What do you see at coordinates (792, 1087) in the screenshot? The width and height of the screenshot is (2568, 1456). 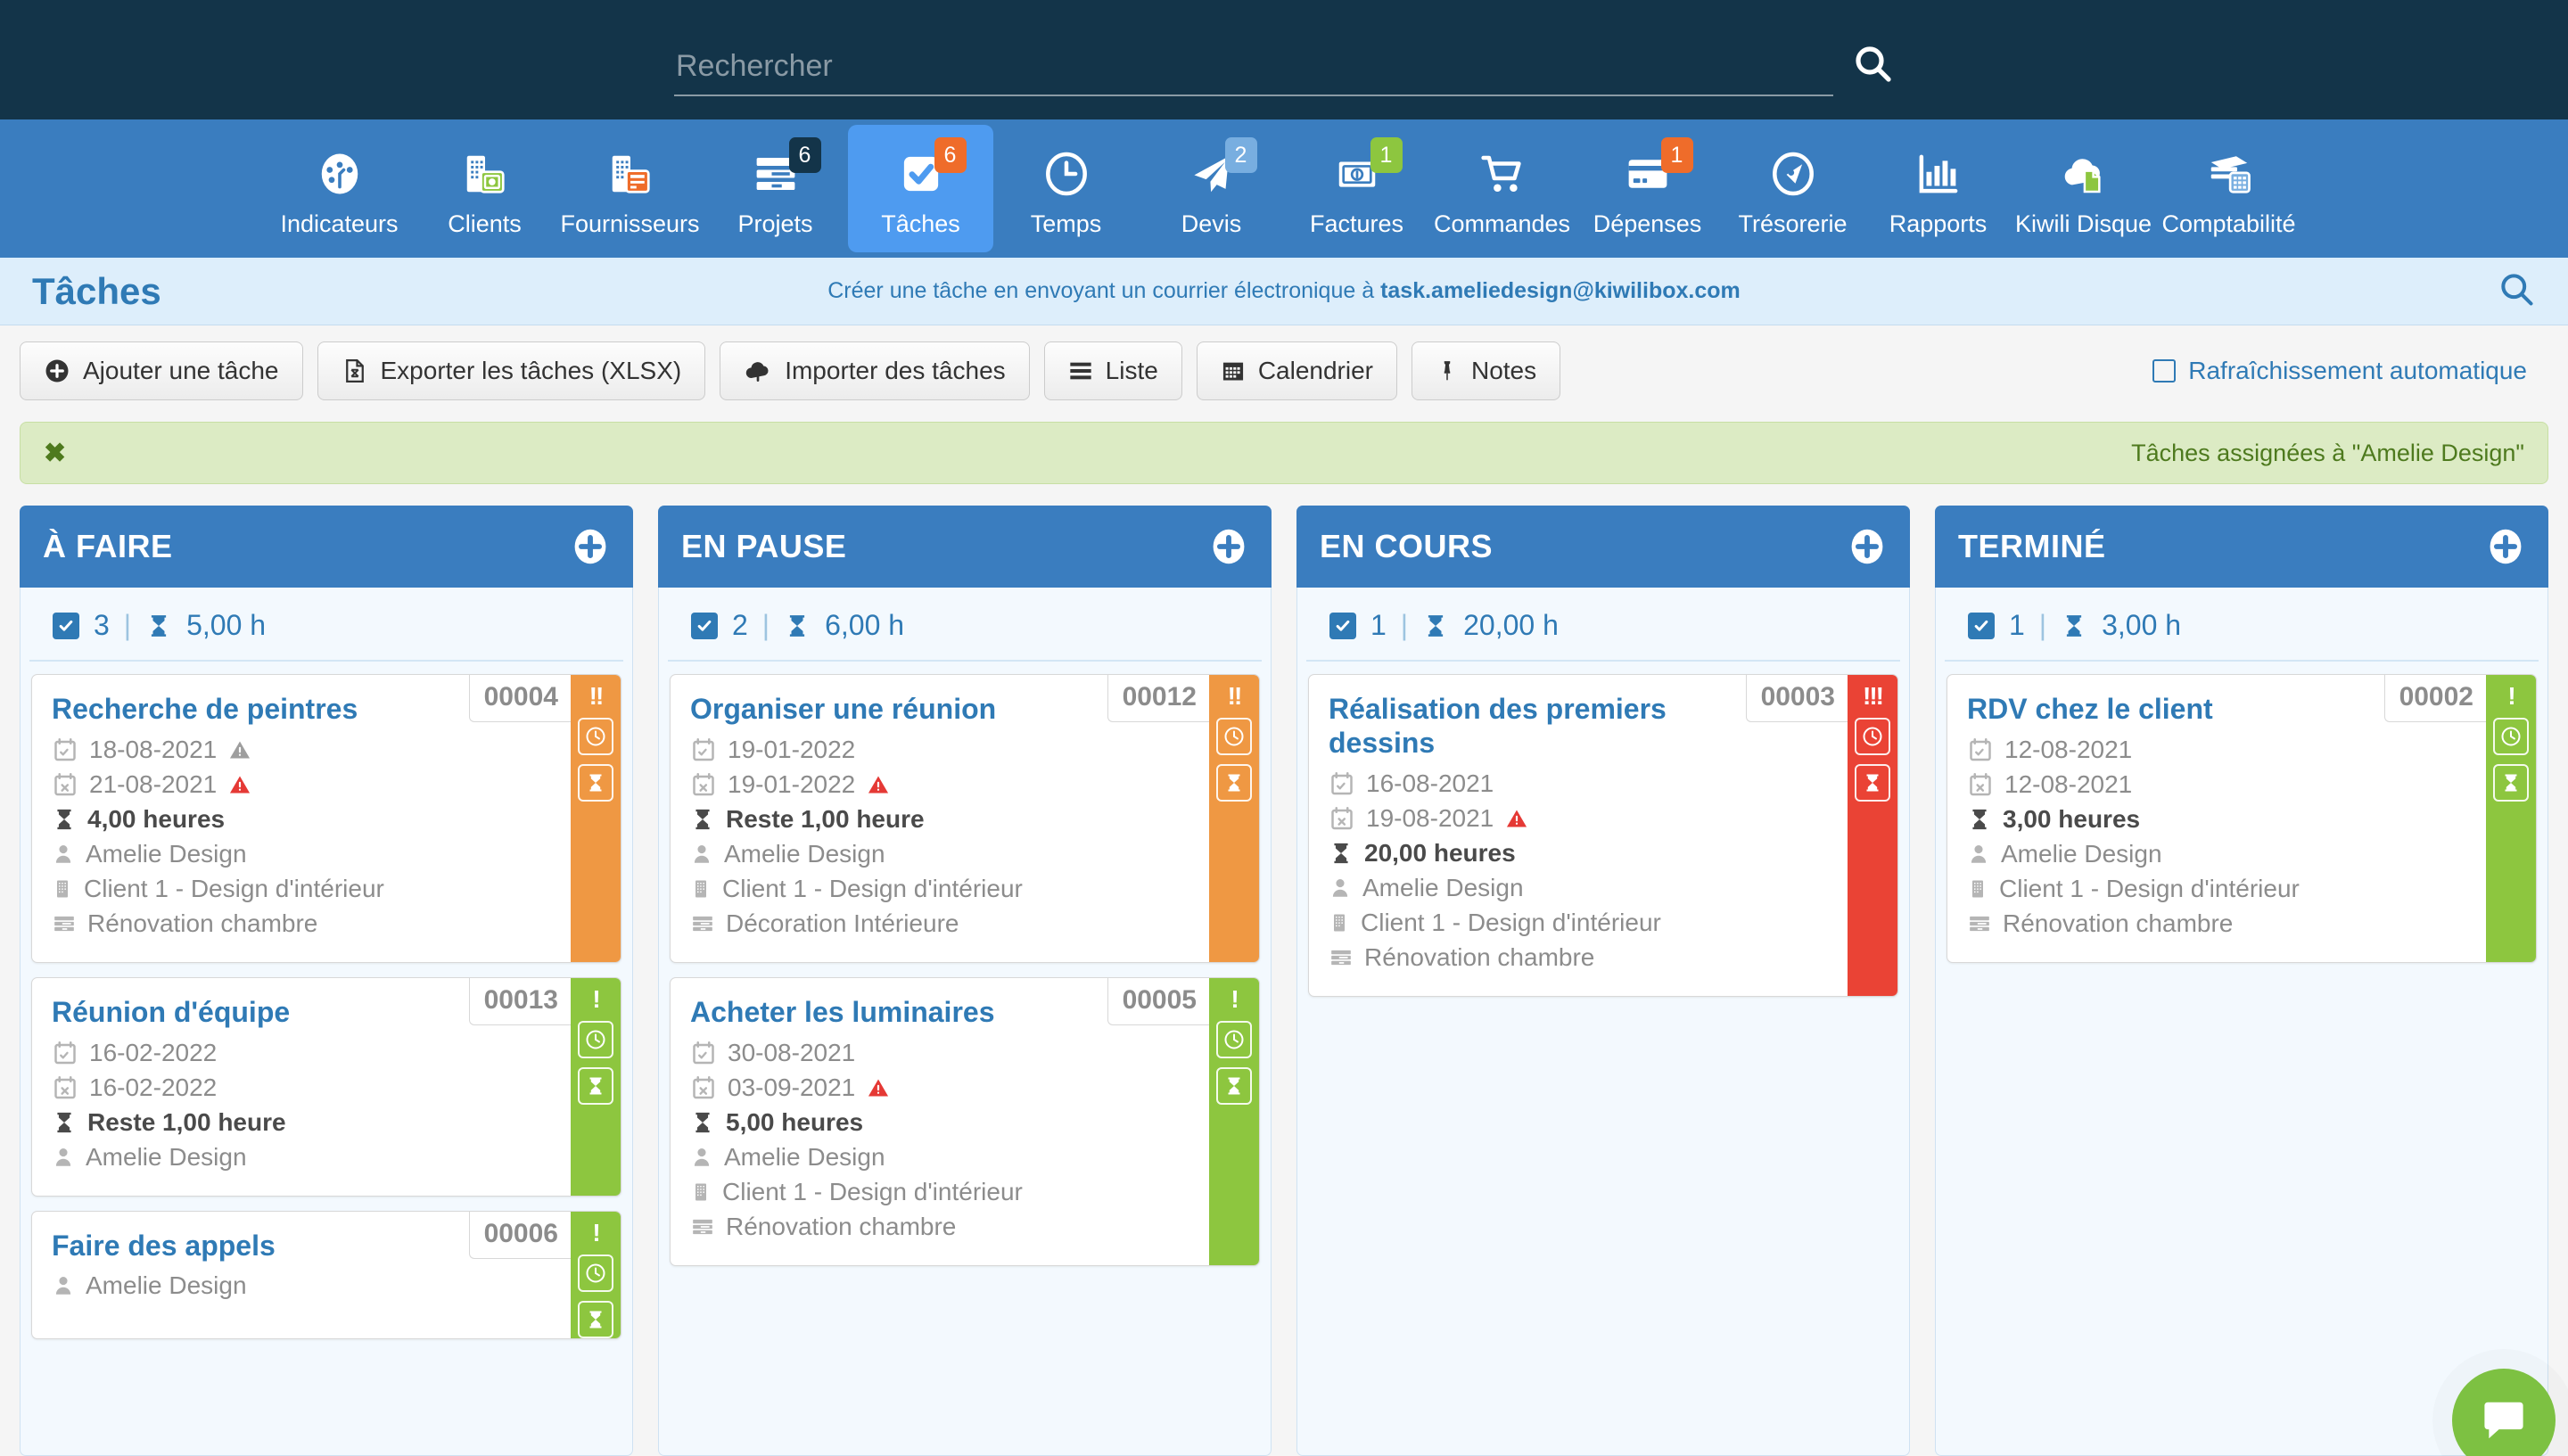 I see `card-due-date: 03-09-2021` at bounding box center [792, 1087].